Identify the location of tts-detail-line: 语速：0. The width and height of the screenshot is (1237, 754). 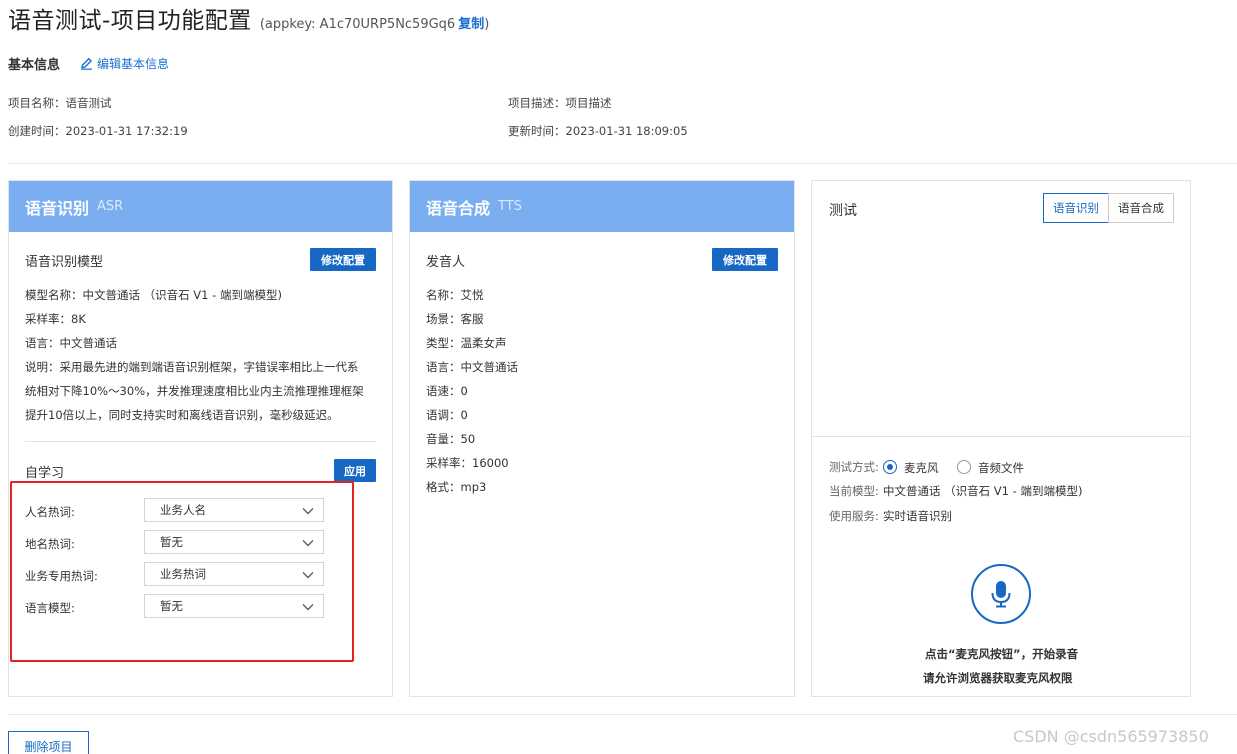
(447, 391).